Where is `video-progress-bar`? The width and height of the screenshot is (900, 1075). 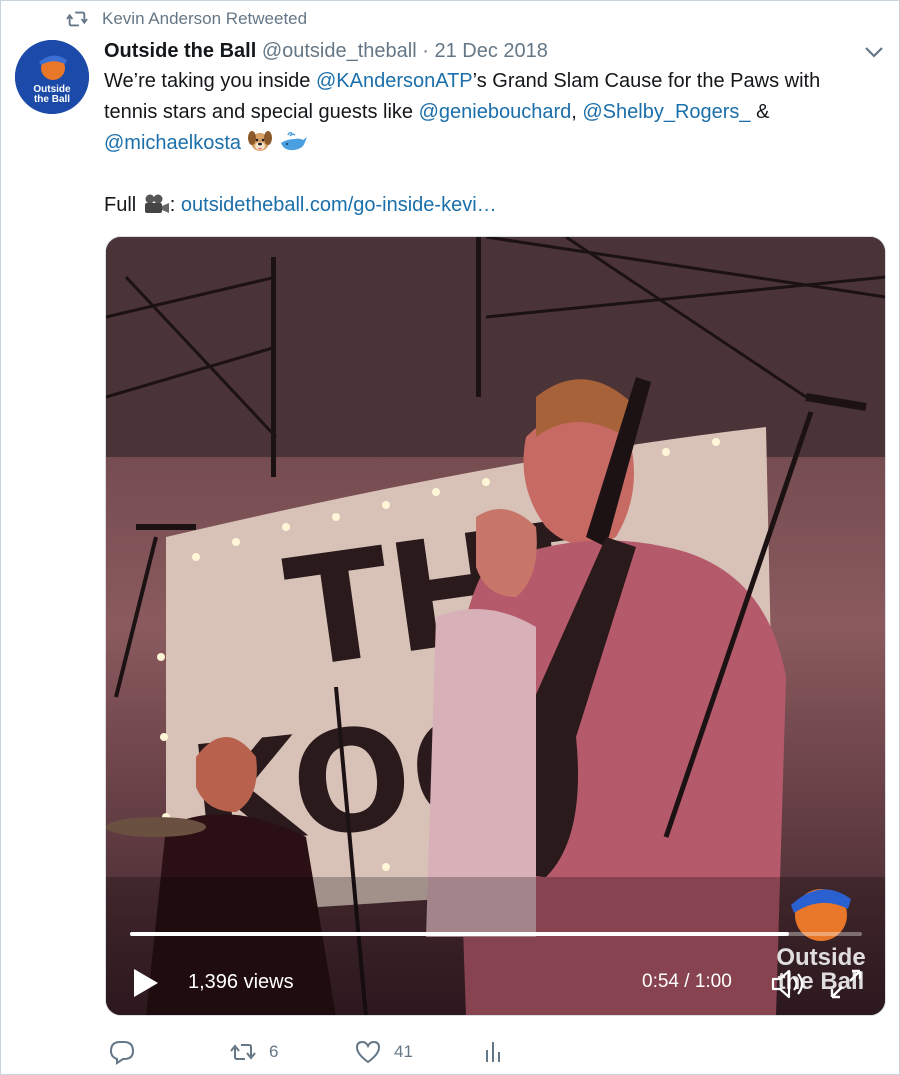 video-progress-bar is located at coordinates (496, 934).